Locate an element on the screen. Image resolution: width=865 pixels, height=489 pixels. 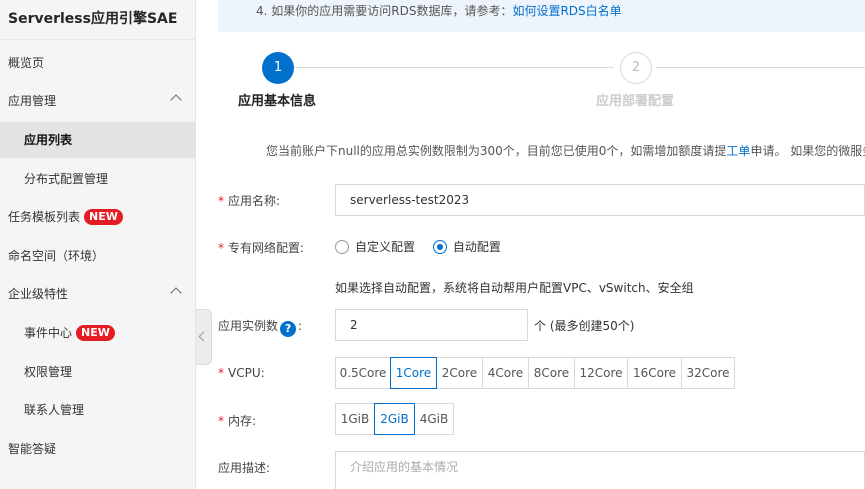
input-value: 2 is located at coordinates (354, 325).